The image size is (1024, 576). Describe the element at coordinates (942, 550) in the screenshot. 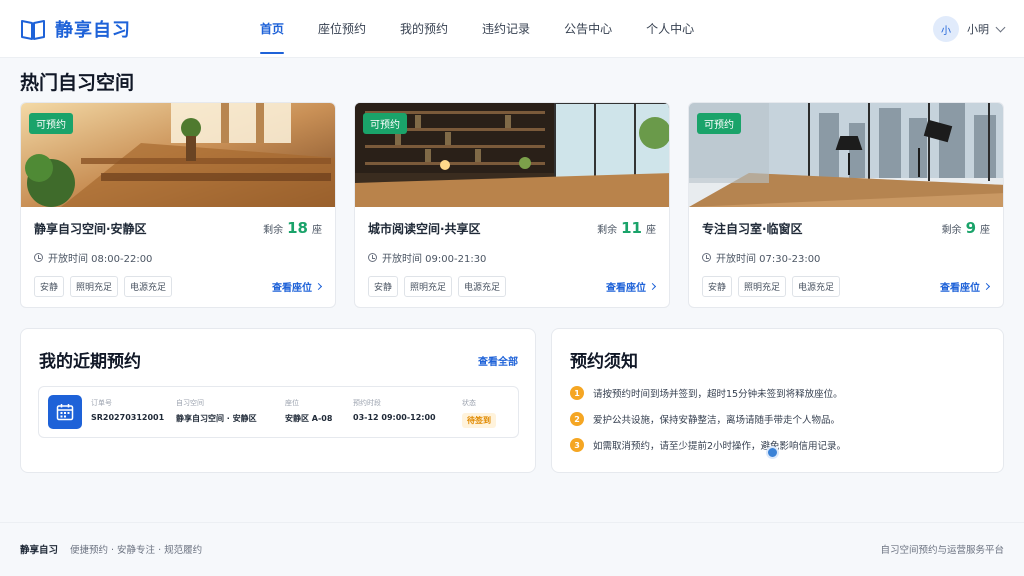

I see `footer-platform: 自习空间预约与运营服务平台` at that location.